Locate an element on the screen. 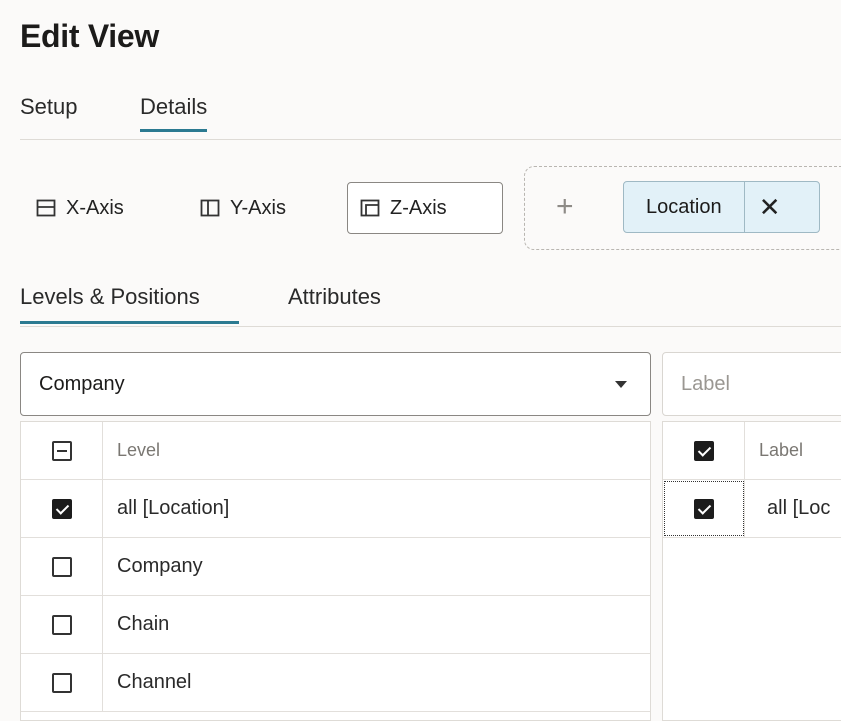 This screenshot has height=721, width=841. z-axis-label: Z-Axis is located at coordinates (418, 207).